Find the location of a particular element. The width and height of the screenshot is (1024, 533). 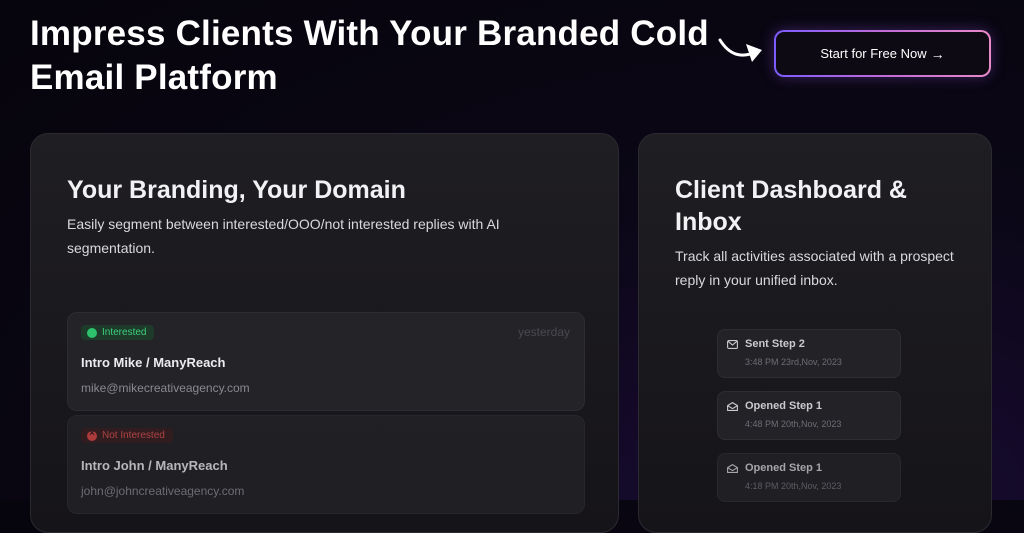

curved-arrow-icon is located at coordinates (740, 50).